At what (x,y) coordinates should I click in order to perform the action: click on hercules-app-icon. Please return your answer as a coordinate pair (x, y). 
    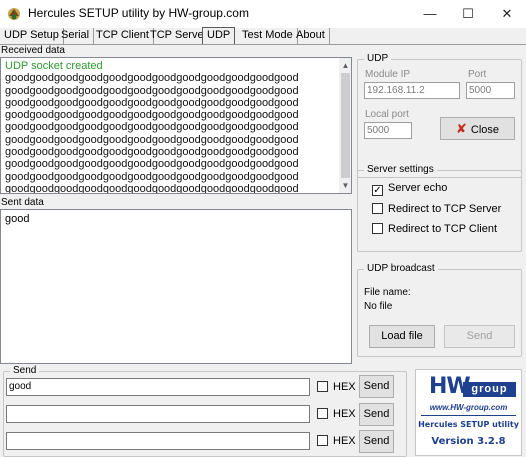
    Looking at the image, I should click on (14, 14).